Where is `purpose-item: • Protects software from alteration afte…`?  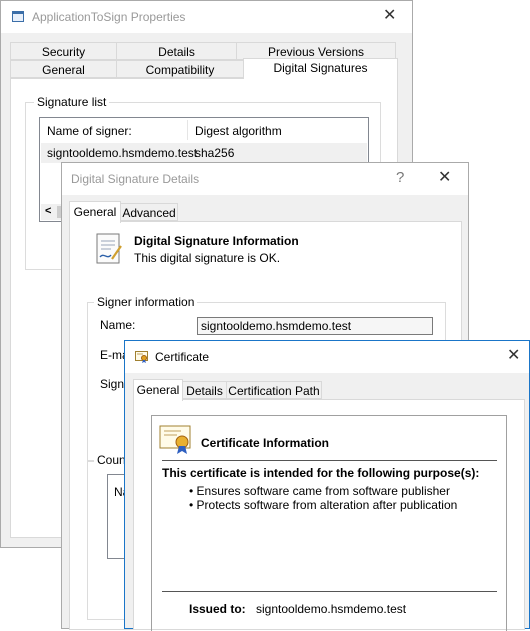
purpose-item: • Protects software from alteration afte… is located at coordinates (323, 505).